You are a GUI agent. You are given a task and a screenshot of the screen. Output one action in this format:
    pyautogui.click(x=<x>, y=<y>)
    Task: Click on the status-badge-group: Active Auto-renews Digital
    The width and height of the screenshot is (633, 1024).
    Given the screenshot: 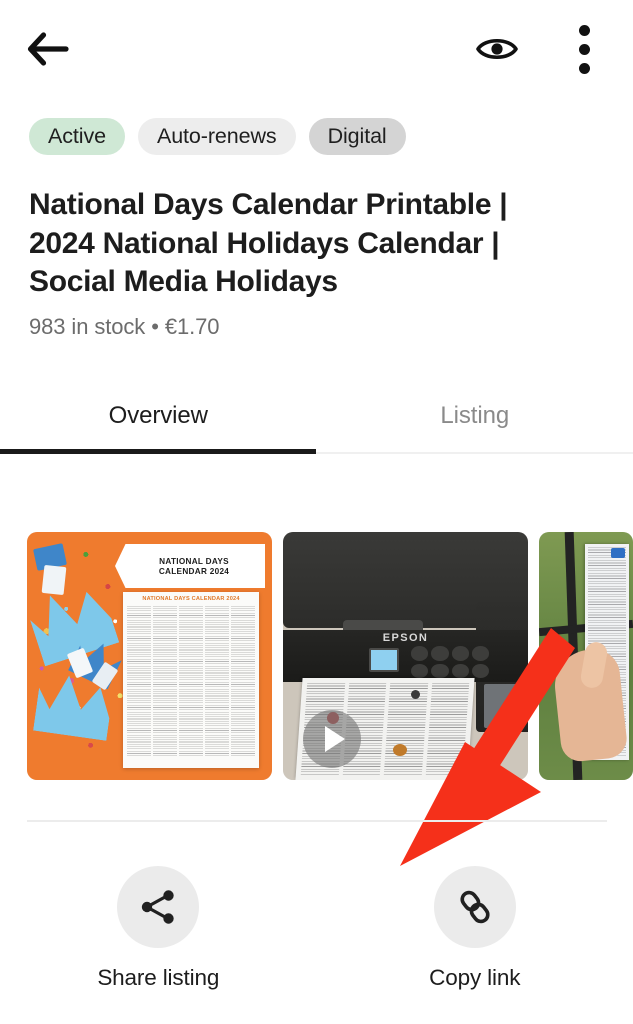 What is the action you would take?
    pyautogui.click(x=217, y=136)
    